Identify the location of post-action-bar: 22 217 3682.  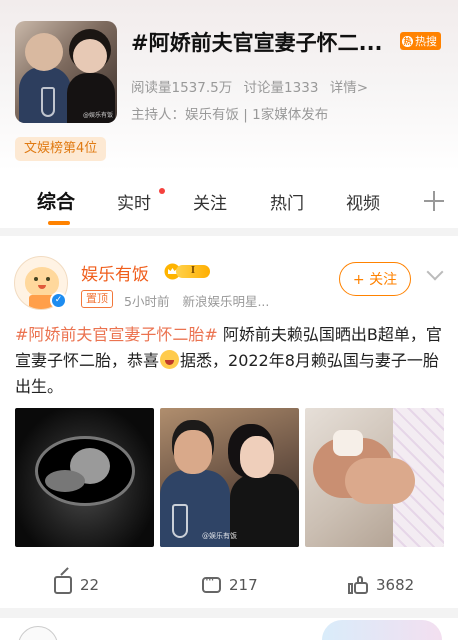
(229, 586).